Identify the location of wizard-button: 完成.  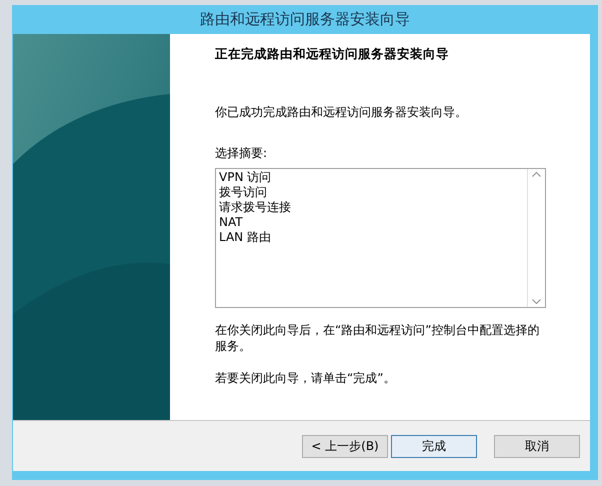
(434, 446).